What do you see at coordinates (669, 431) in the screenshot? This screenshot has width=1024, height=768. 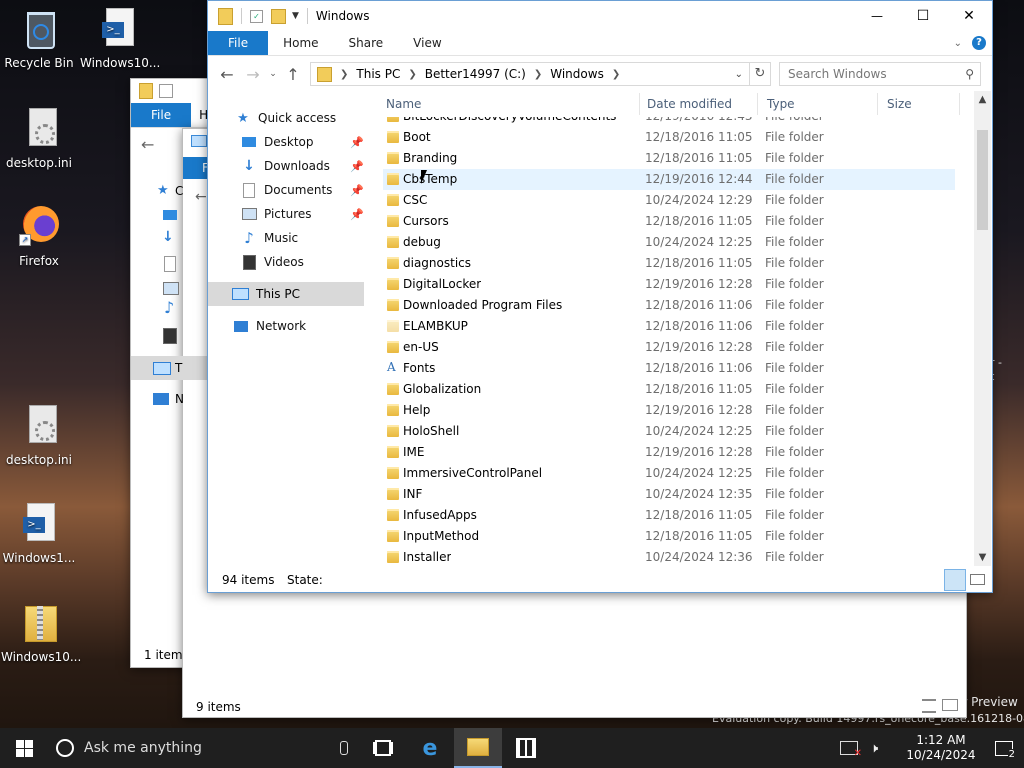 I see `file-row: HoloShell 10/24/2024 12:25 ... File folder` at bounding box center [669, 431].